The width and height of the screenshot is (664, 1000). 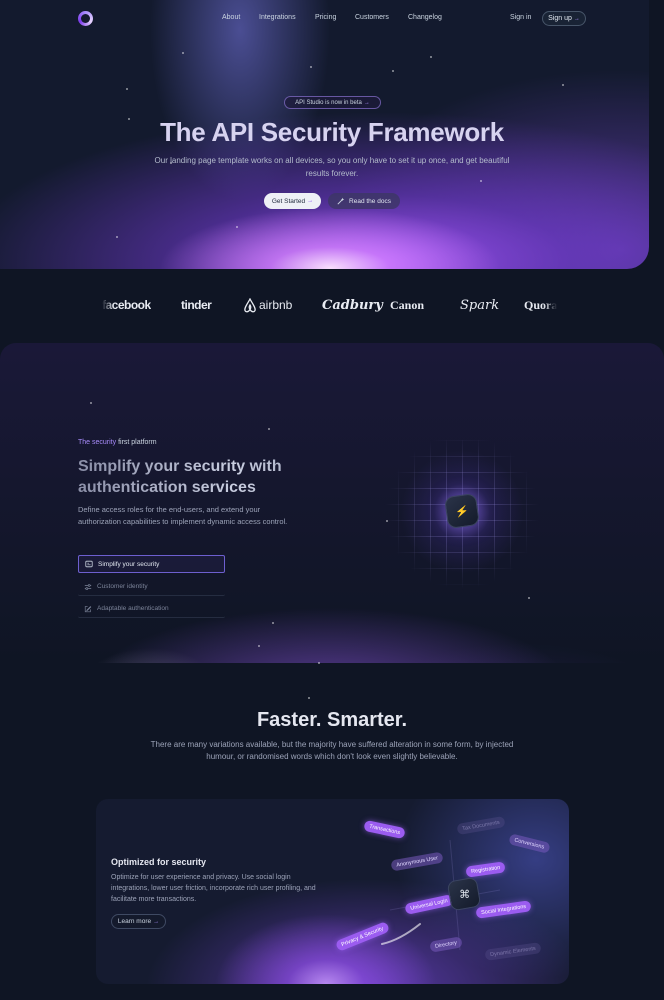 What do you see at coordinates (560, 18) in the screenshot?
I see `signup-label: Sign up` at bounding box center [560, 18].